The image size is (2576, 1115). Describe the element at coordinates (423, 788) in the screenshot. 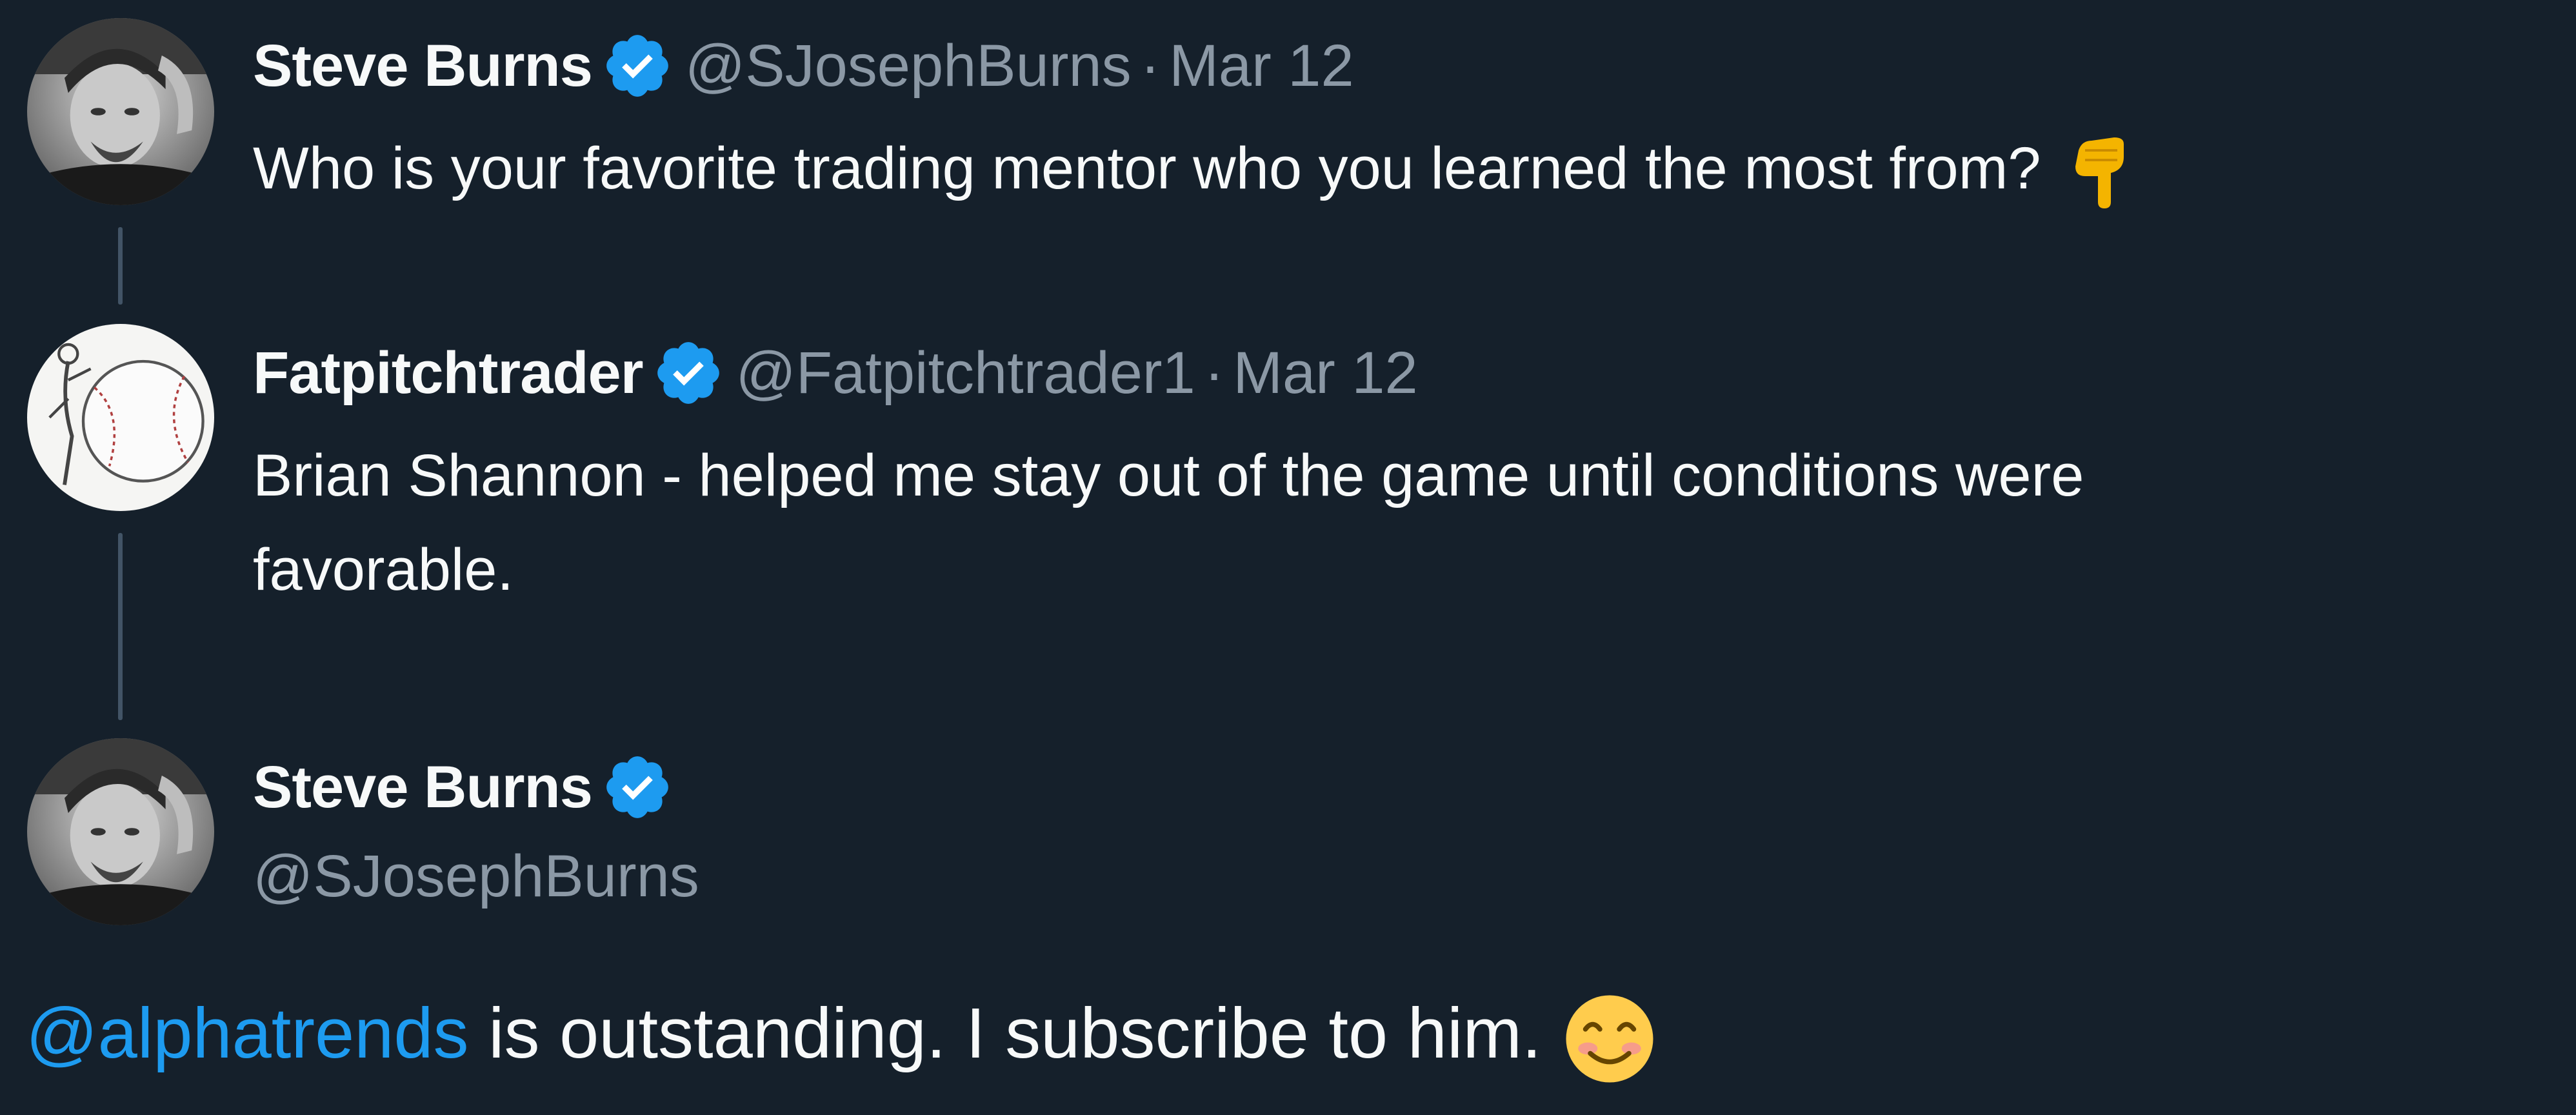

I see `tweet3-author-name: Steve Burns` at that location.